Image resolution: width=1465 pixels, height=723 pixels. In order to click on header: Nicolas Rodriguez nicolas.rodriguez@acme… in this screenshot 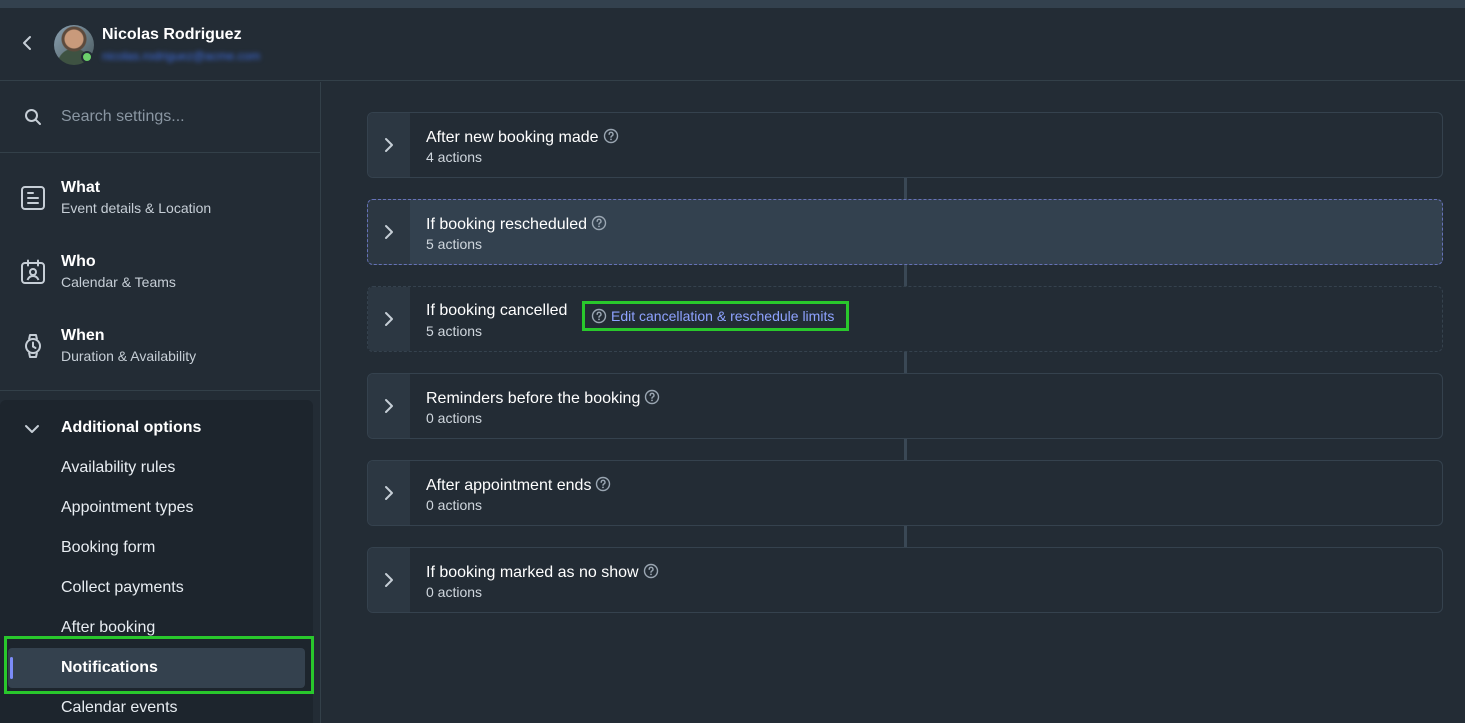, I will do `click(732, 44)`.